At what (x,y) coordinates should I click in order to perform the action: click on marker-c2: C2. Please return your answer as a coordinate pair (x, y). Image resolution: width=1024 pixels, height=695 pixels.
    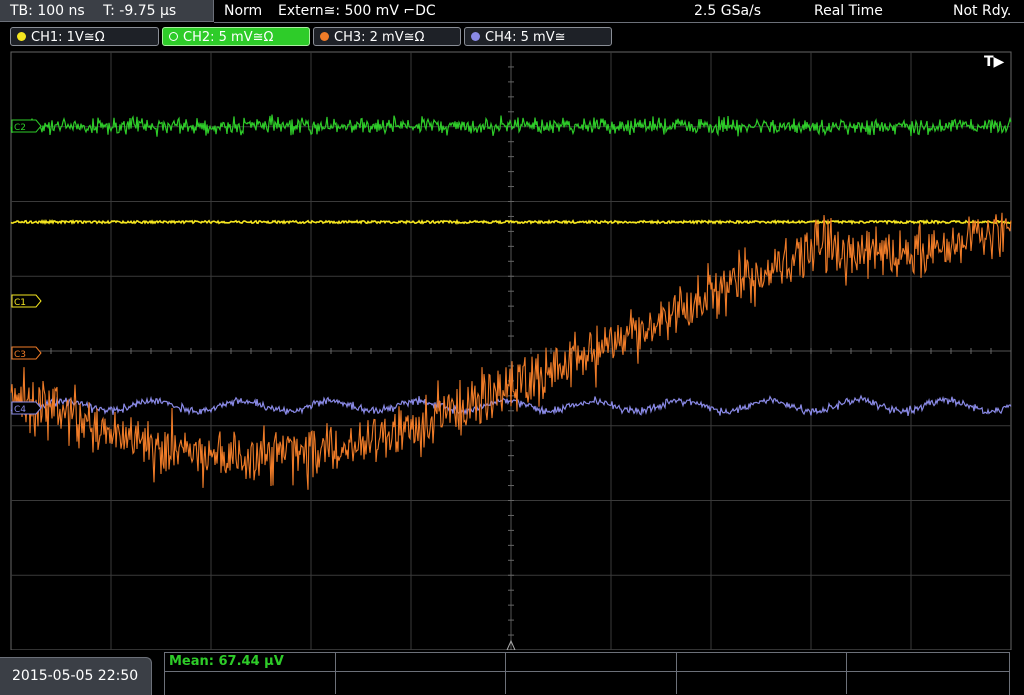
    Looking at the image, I should click on (26, 126).